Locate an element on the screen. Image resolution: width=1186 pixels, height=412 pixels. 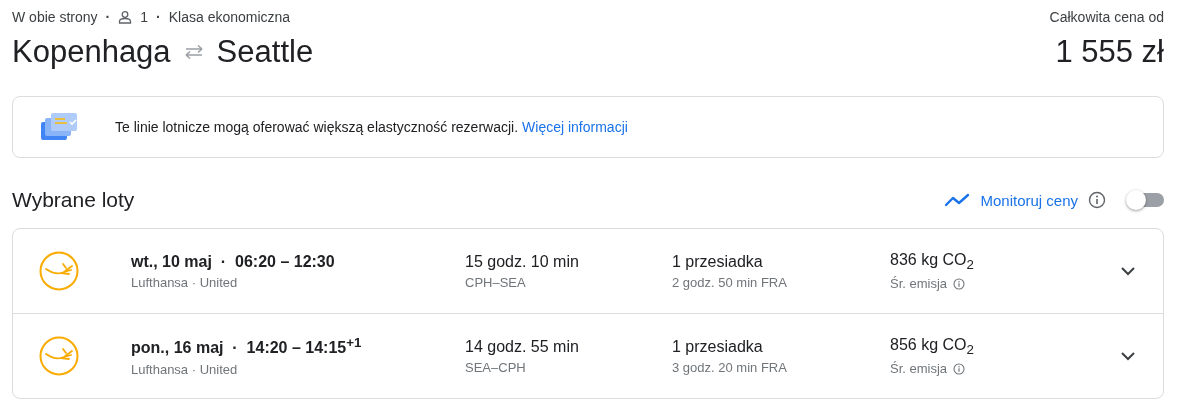
flight-duration: 15 godz. 10 min is located at coordinates (522, 261).